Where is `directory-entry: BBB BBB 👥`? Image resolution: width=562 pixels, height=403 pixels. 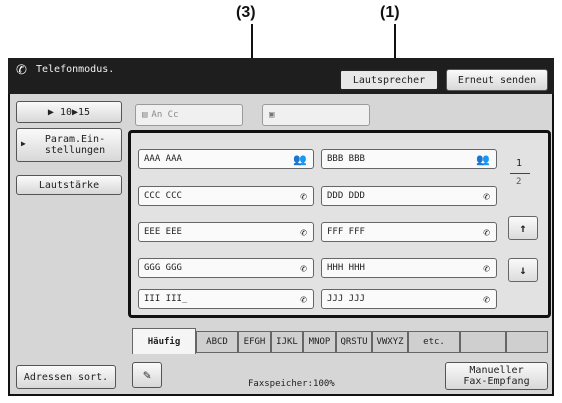 directory-entry: BBB BBB 👥 is located at coordinates (409, 159).